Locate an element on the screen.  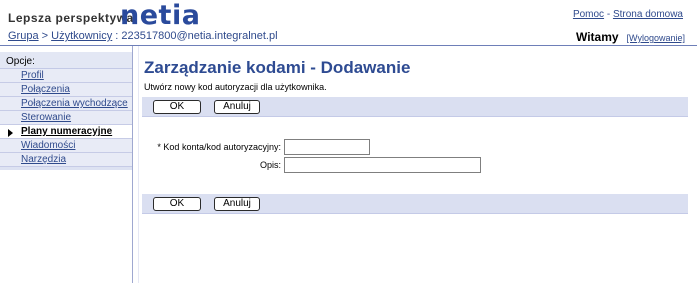
breadcrumb-group-link: Grupa is located at coordinates (23, 36).